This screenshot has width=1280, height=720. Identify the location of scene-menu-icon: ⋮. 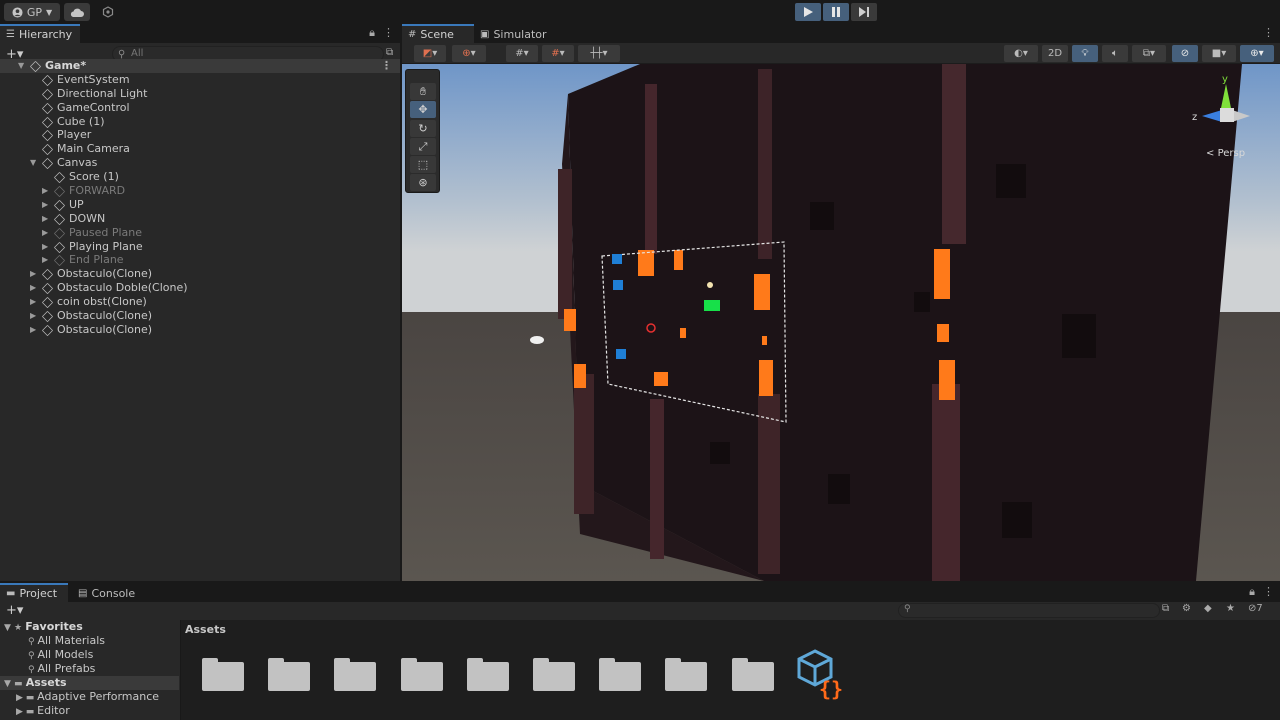
(386, 66).